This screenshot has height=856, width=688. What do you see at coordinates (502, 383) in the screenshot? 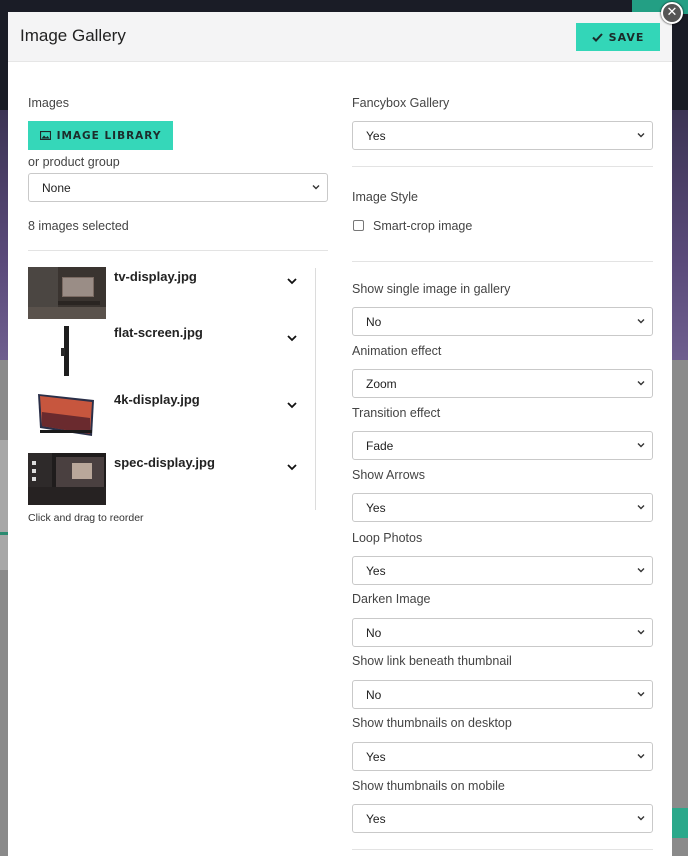
I see `animation-effect-select: Zoom` at bounding box center [502, 383].